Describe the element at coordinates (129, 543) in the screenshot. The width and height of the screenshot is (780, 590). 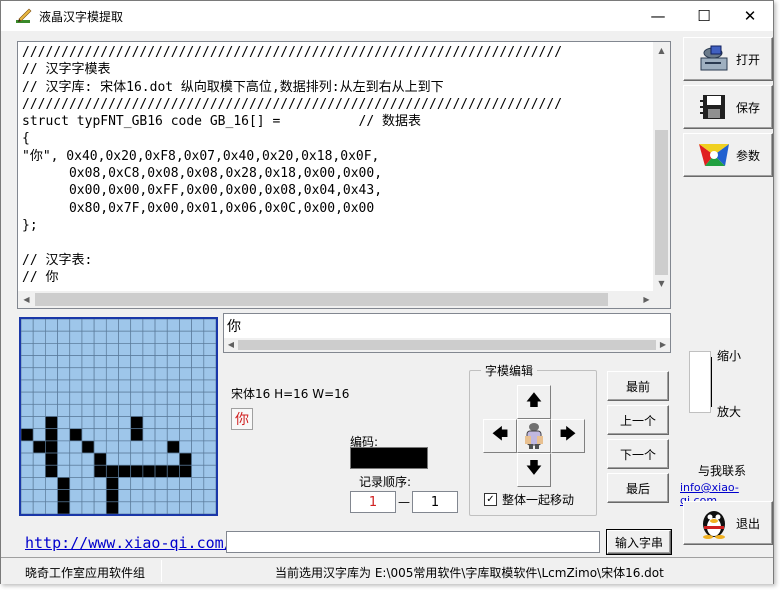
I see `website-link: http://www.xiao-qi.com/` at that location.